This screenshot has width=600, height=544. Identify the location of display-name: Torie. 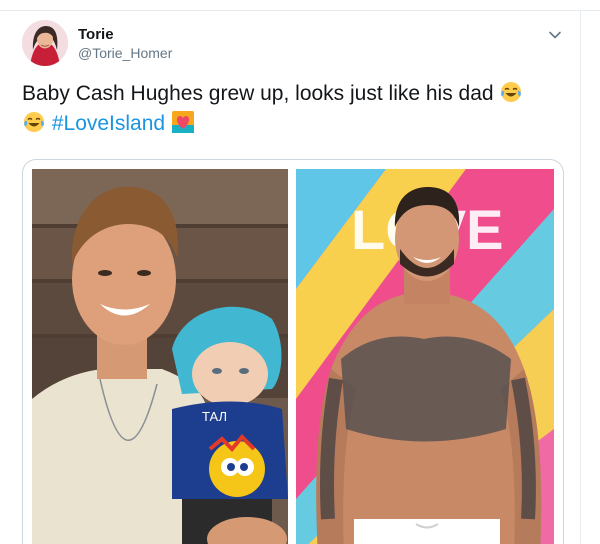
(125, 34).